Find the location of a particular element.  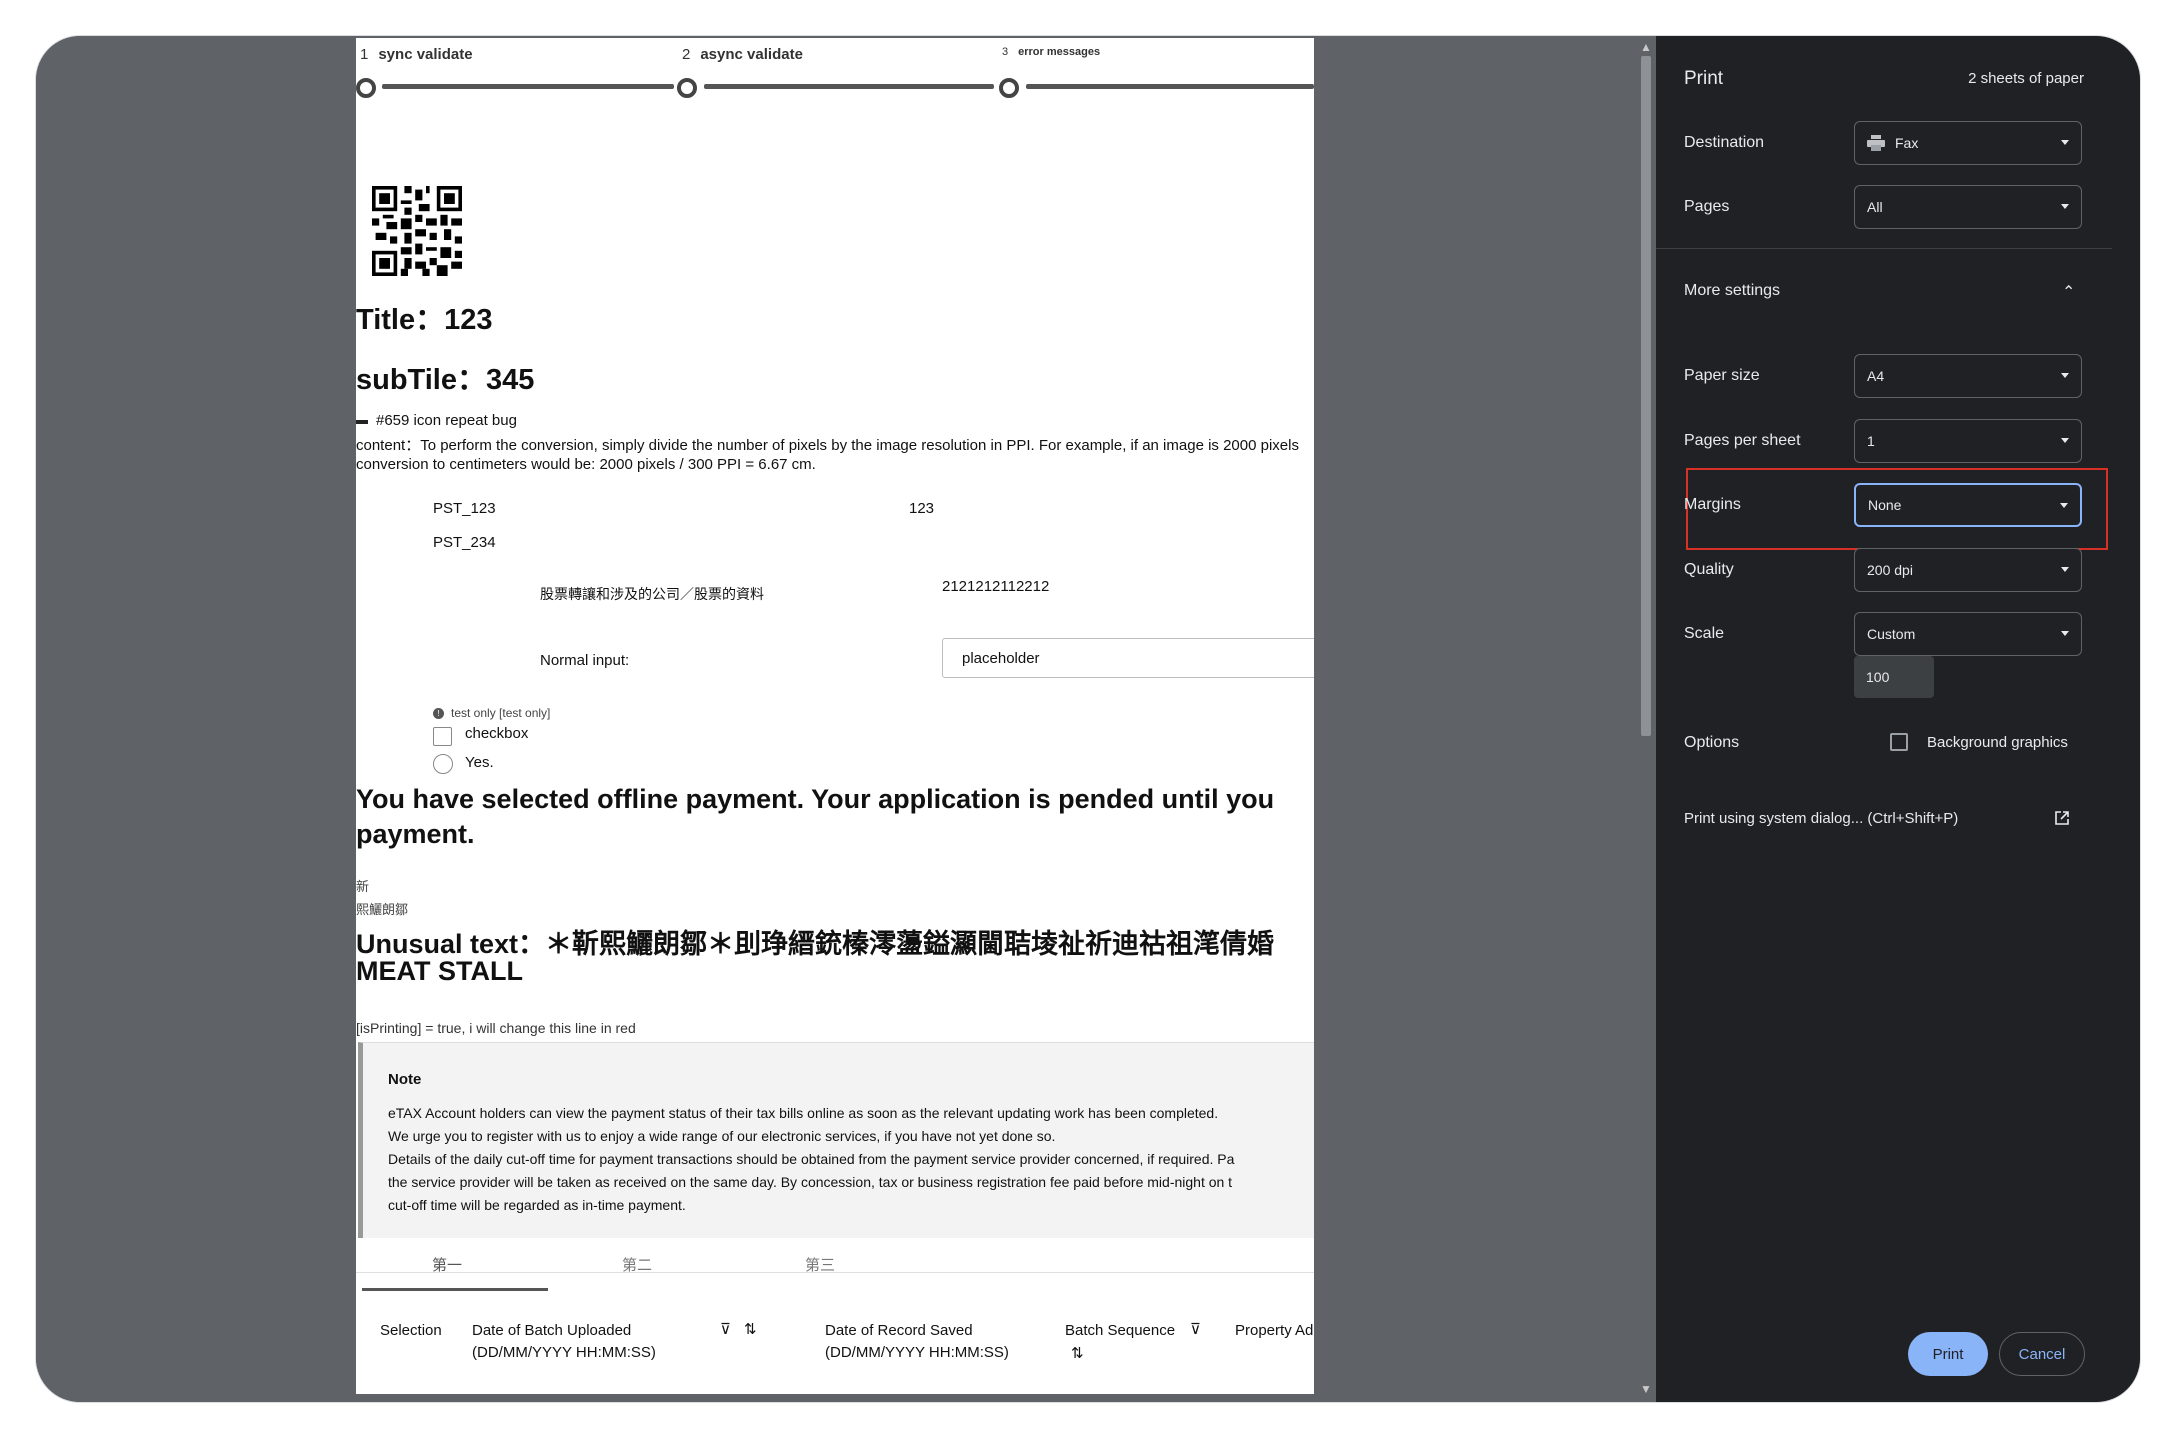

destination-label: Destination is located at coordinates (1724, 142).